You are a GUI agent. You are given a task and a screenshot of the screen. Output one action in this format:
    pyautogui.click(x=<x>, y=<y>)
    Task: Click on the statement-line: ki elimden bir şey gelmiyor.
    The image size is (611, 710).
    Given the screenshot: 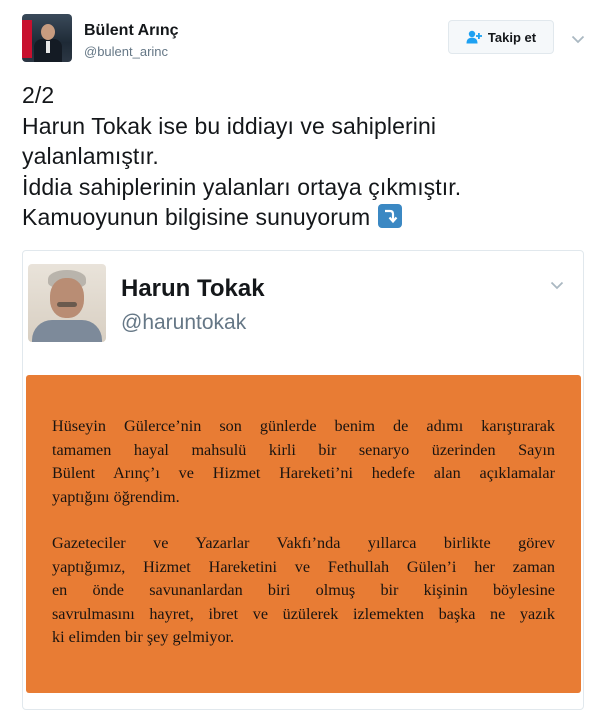 What is the action you would take?
    pyautogui.click(x=143, y=637)
    